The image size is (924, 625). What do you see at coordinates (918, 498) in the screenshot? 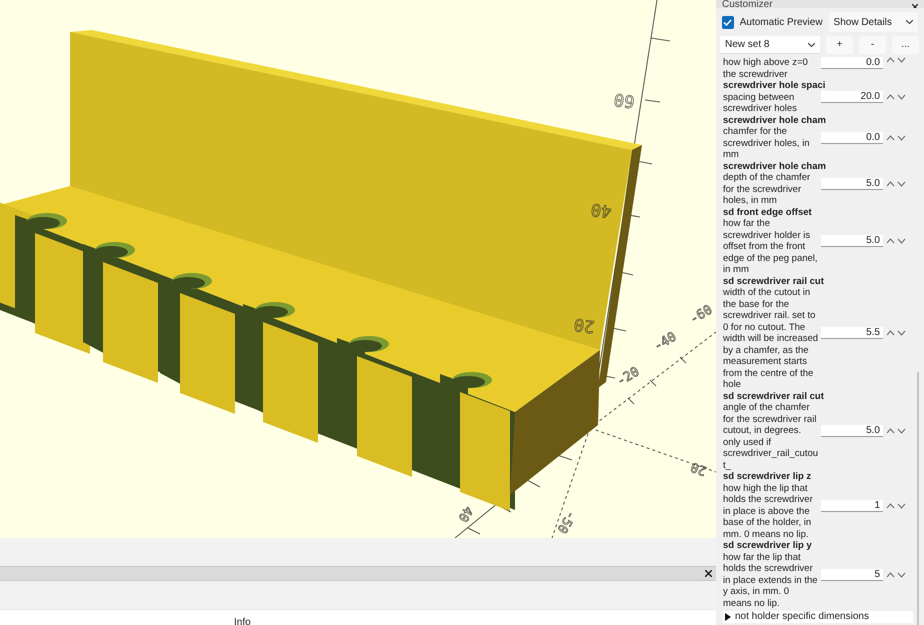
I see `scrollbar-thumb` at bounding box center [918, 498].